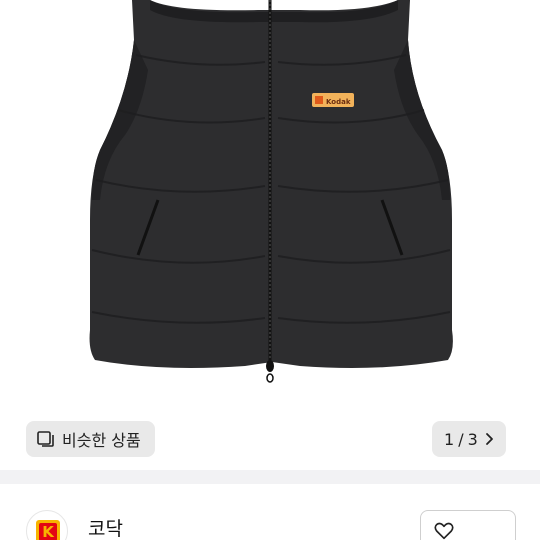 The width and height of the screenshot is (540, 540). I want to click on section-divider, so click(270, 477).